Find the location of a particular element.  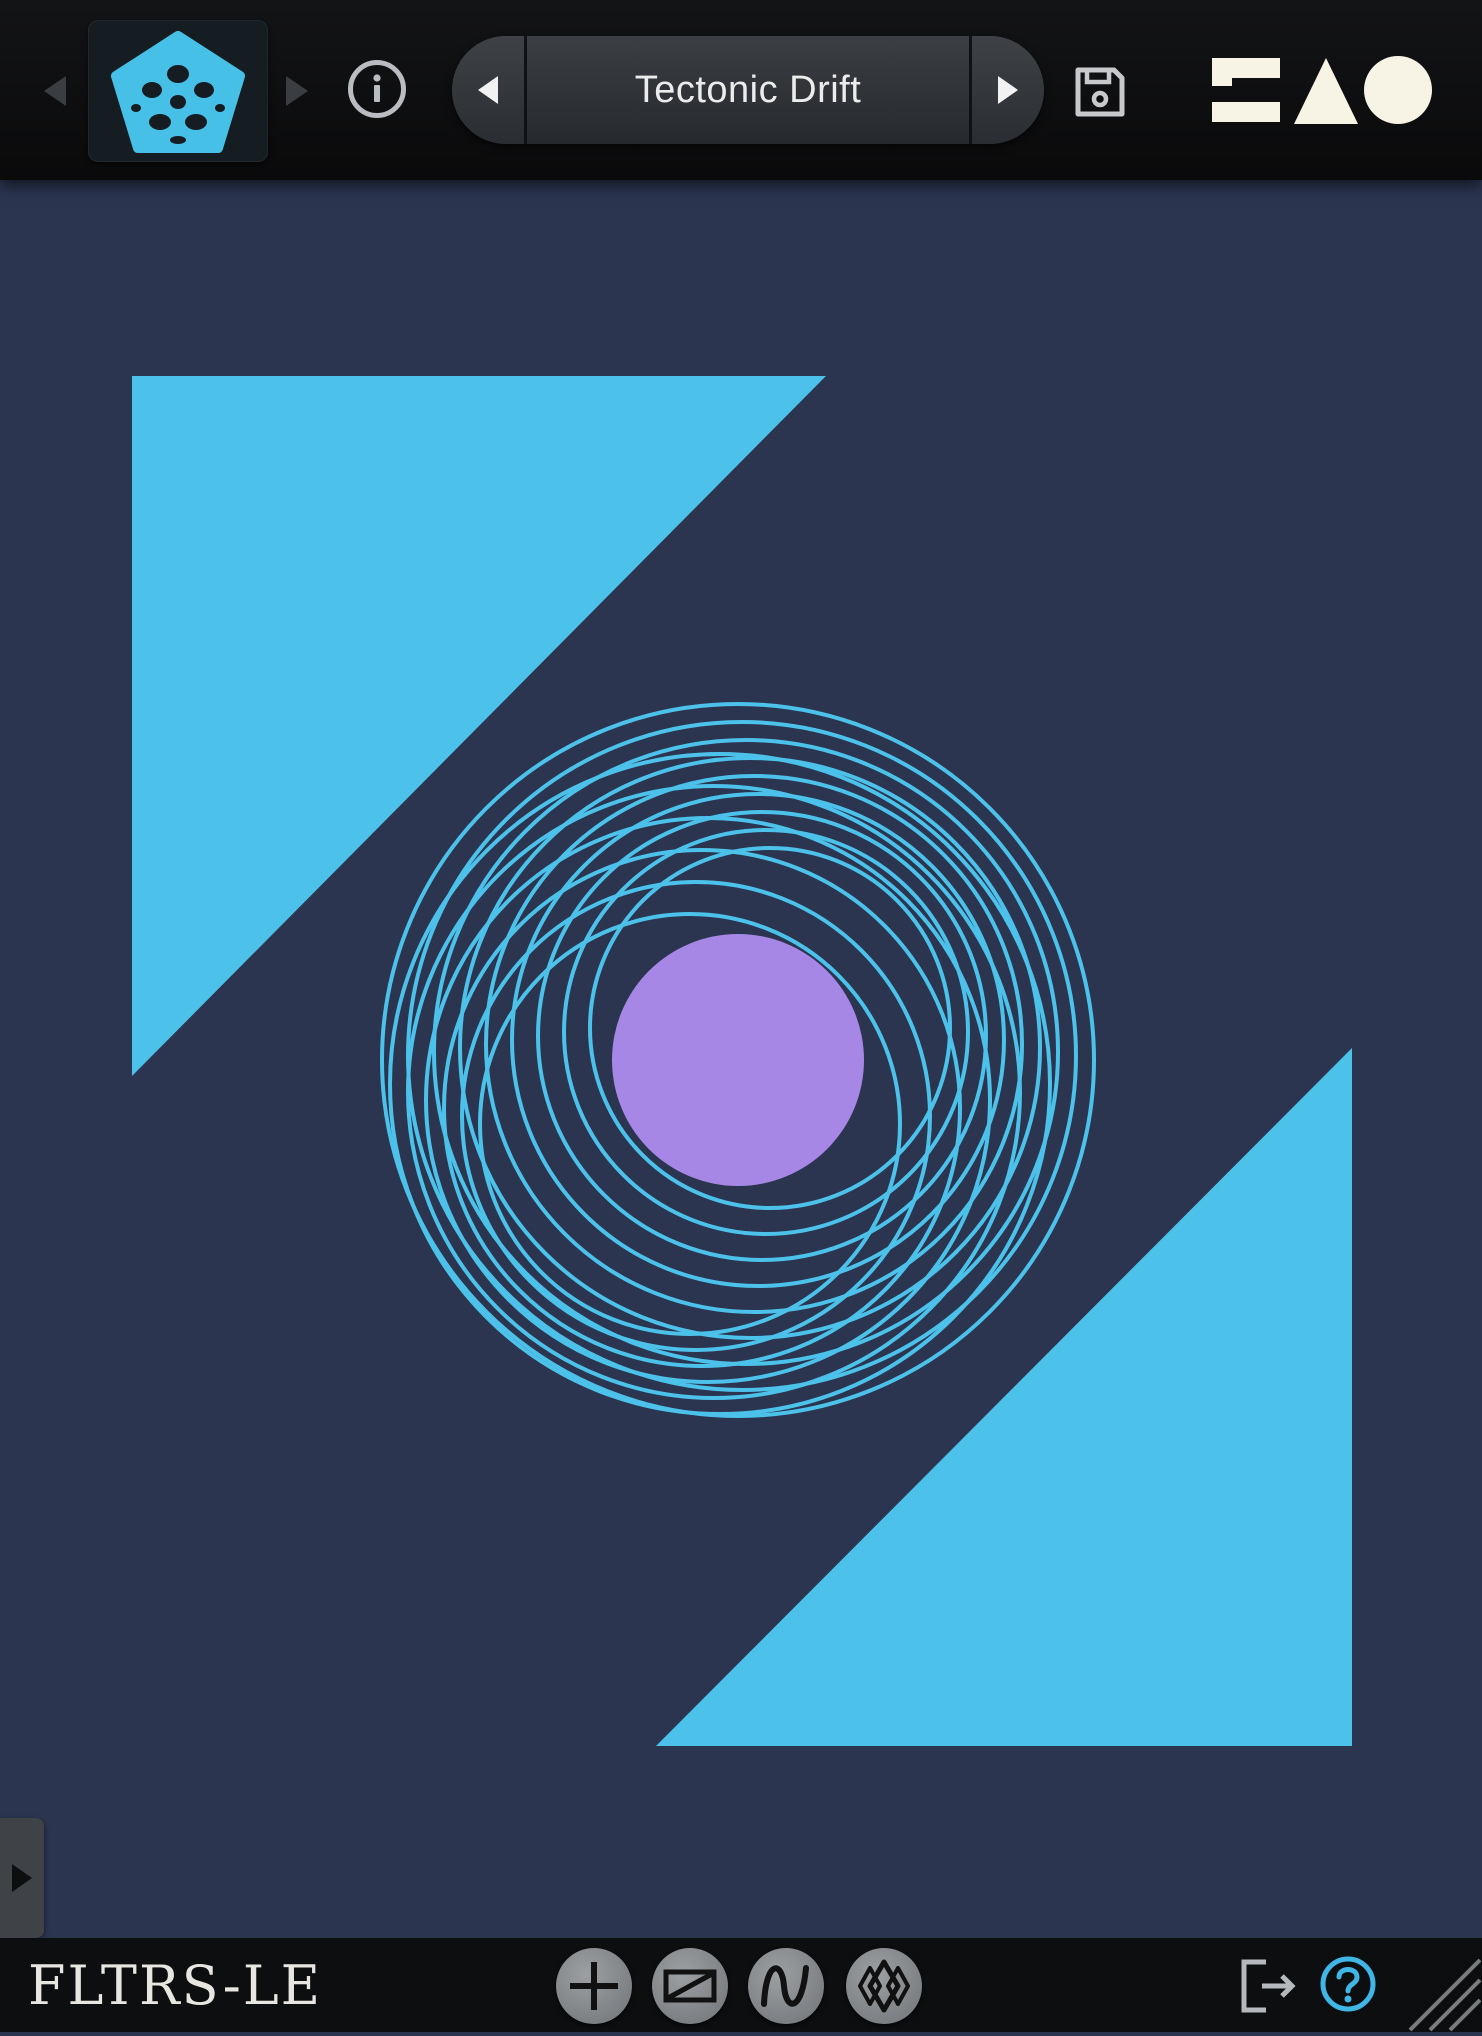

preset-name-display: Tectonic Drift is located at coordinates (748, 90).